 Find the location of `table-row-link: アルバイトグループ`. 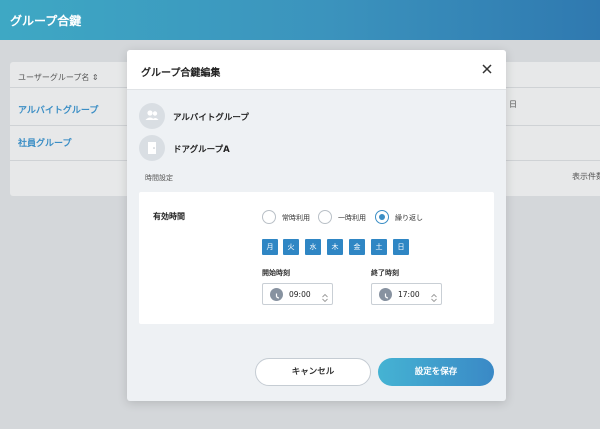

table-row-link: アルバイトグループ is located at coordinates (58, 109).